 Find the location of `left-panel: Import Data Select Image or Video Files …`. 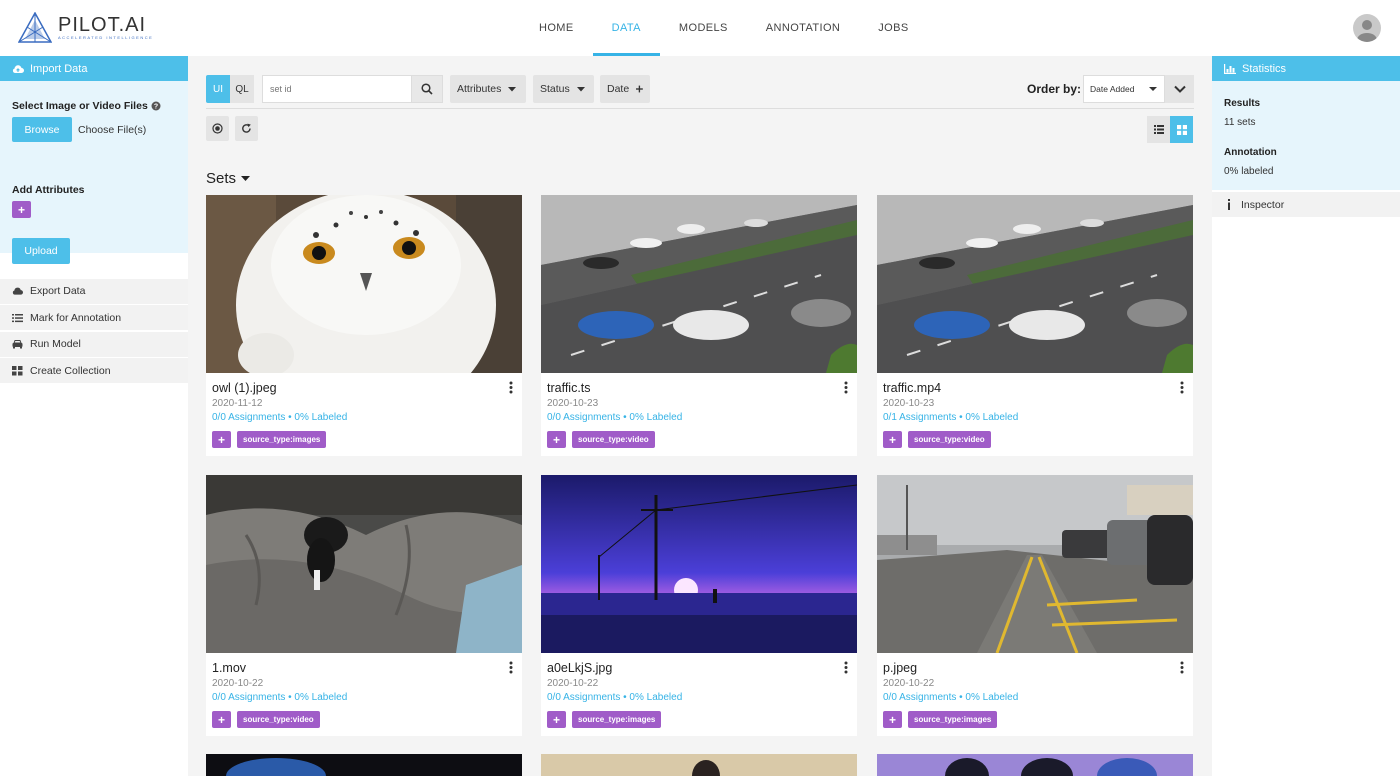

left-panel: Import Data Select Image or Video Files … is located at coordinates (94, 416).